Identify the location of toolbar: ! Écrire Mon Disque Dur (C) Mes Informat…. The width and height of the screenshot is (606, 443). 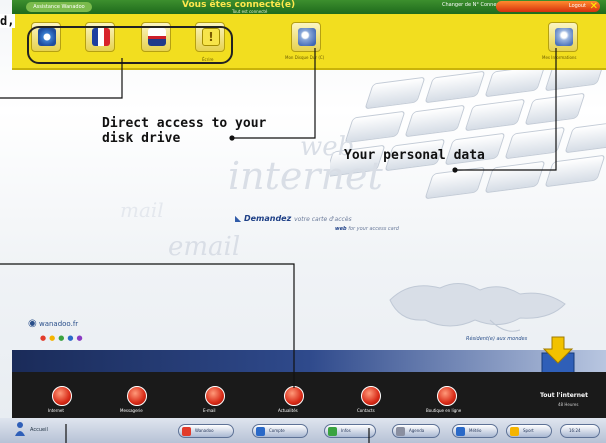
(309, 42).